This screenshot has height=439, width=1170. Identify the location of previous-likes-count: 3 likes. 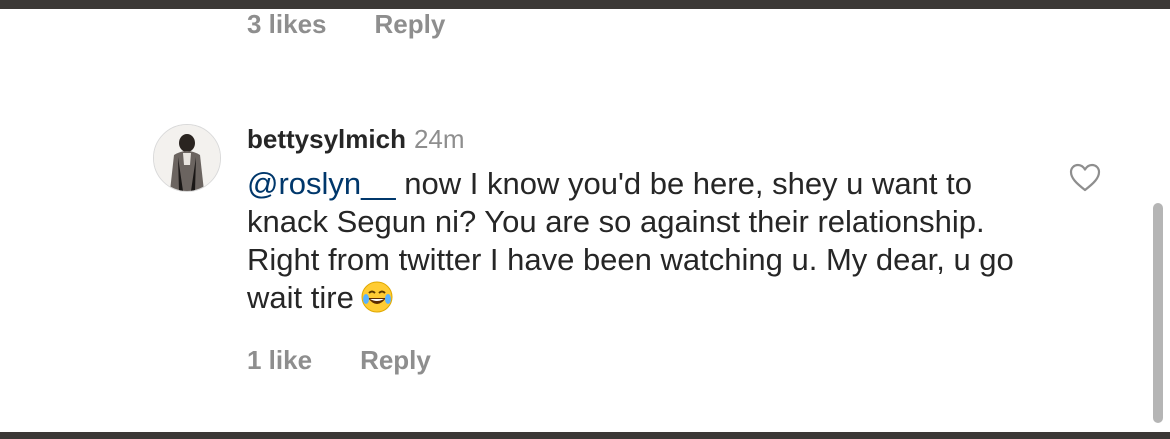
(287, 24).